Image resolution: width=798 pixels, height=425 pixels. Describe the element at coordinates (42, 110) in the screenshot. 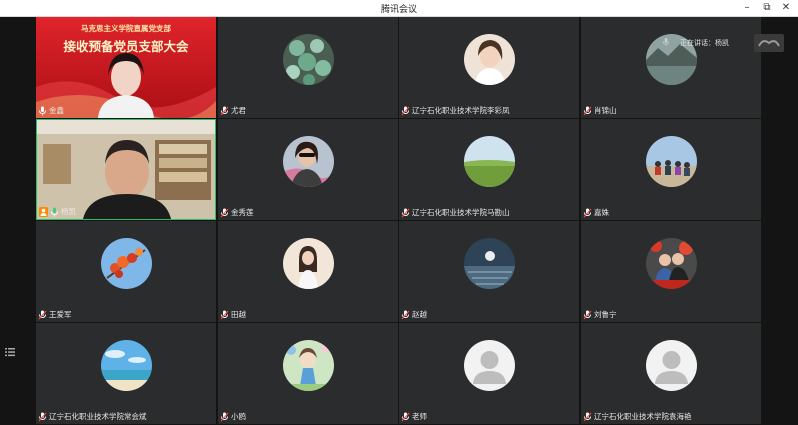

I see `mic-icon` at that location.